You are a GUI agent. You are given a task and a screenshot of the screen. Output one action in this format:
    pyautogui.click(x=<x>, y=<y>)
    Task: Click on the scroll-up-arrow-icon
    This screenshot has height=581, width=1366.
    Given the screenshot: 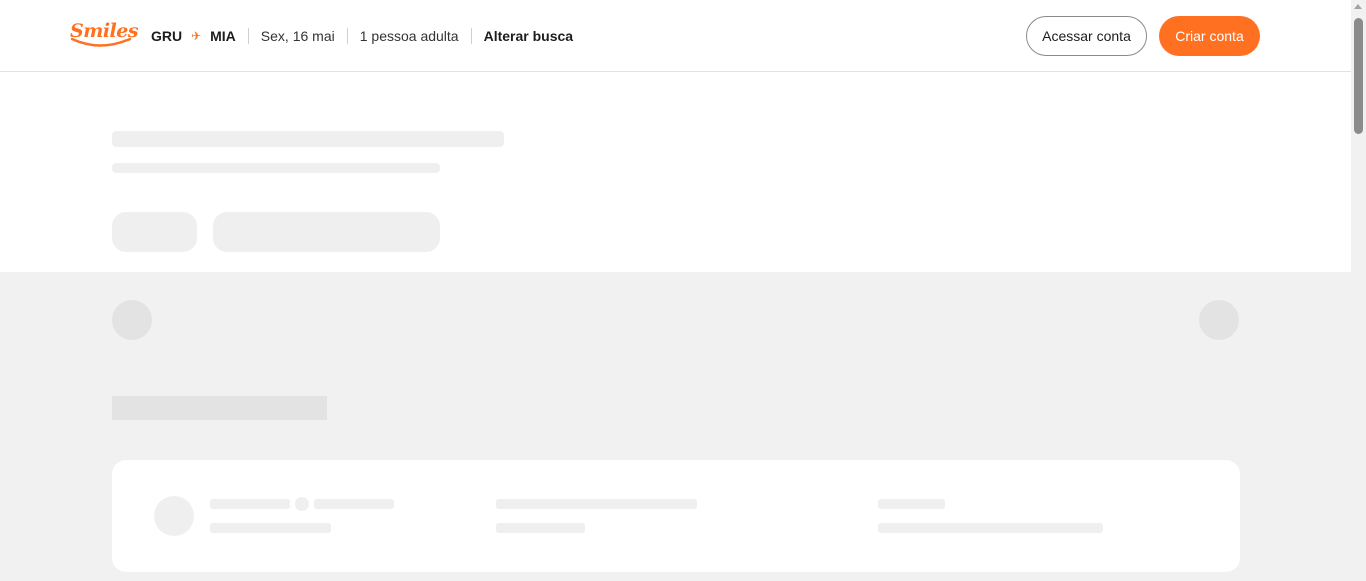 What is the action you would take?
    pyautogui.click(x=1358, y=6)
    